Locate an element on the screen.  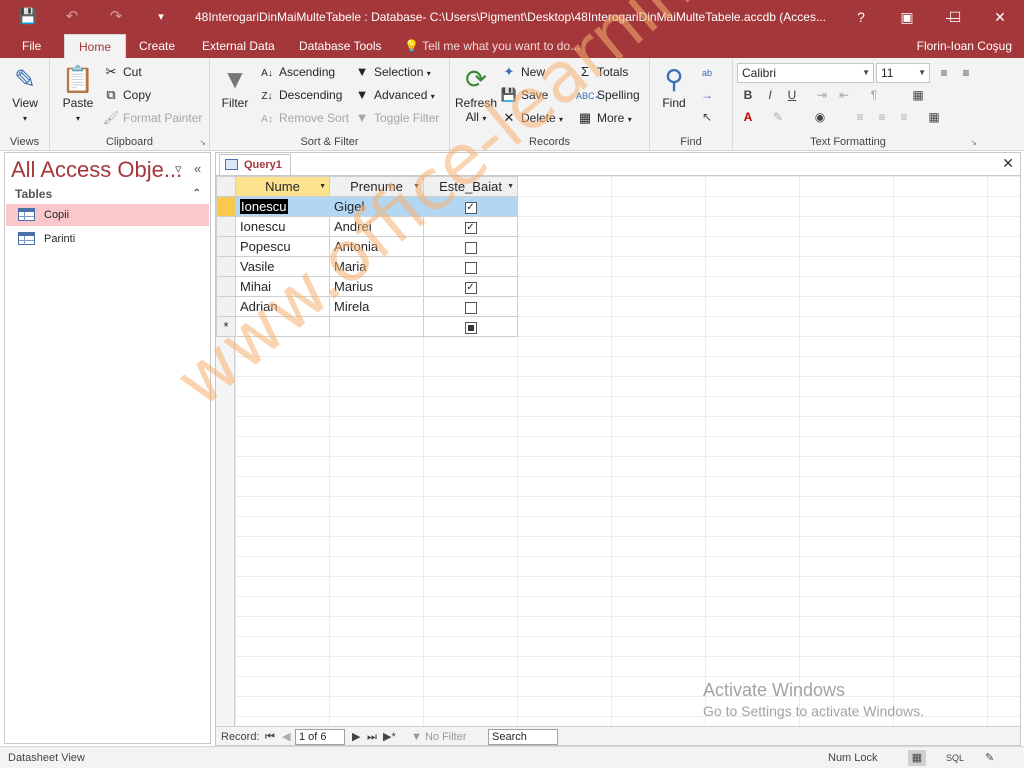
totals-button: Σ Totals is located at coordinates (602, 72).